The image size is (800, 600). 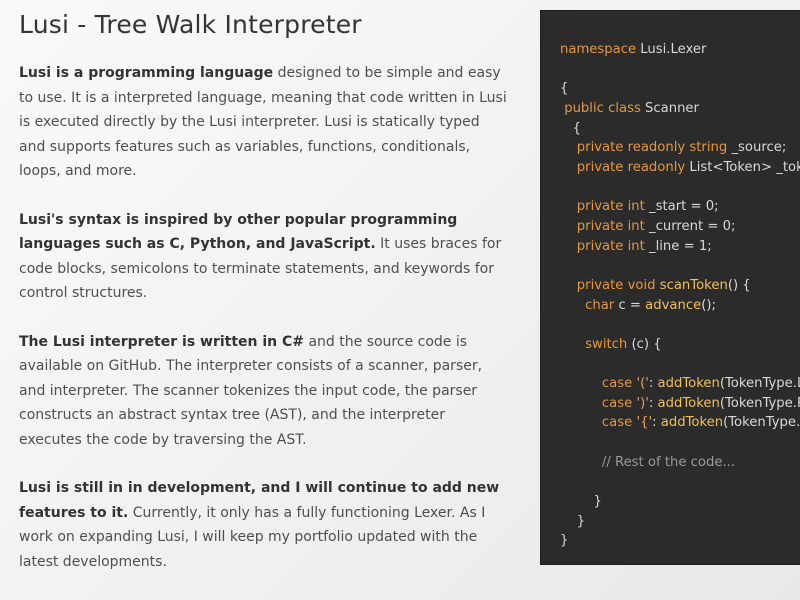 What do you see at coordinates (739, 285) in the screenshot?
I see `code-token: () {` at bounding box center [739, 285].